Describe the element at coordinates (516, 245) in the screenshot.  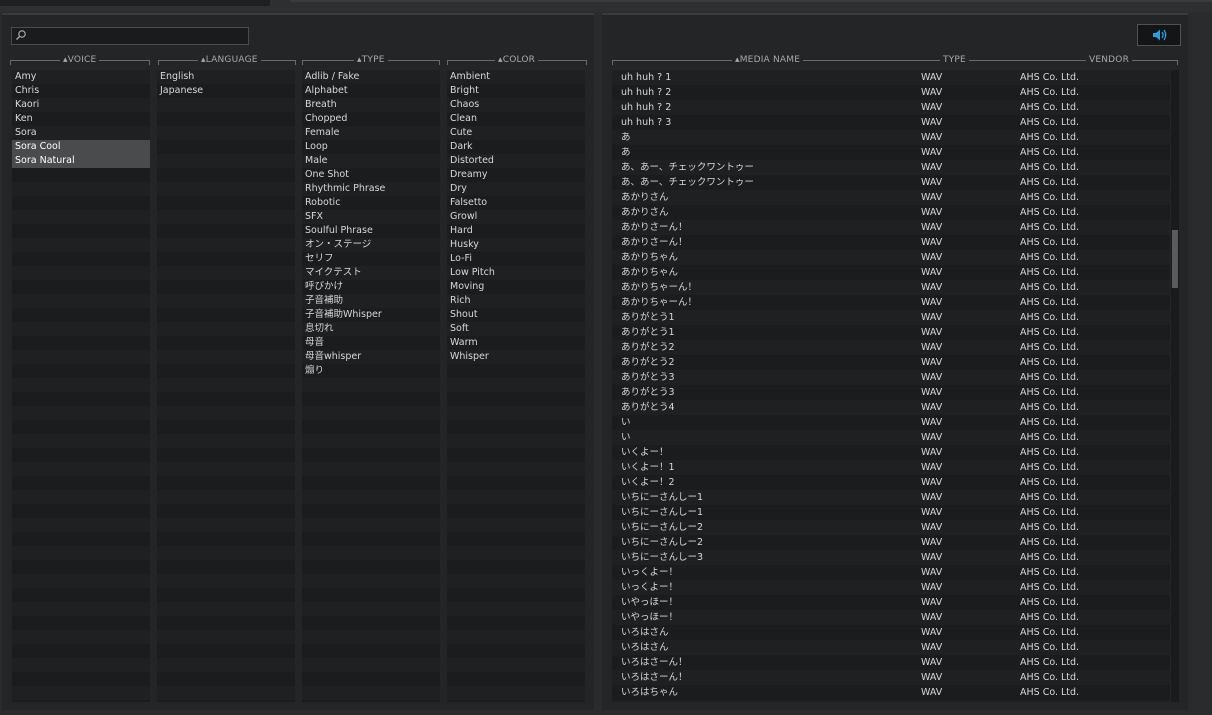
I see `color-item: Husky` at that location.